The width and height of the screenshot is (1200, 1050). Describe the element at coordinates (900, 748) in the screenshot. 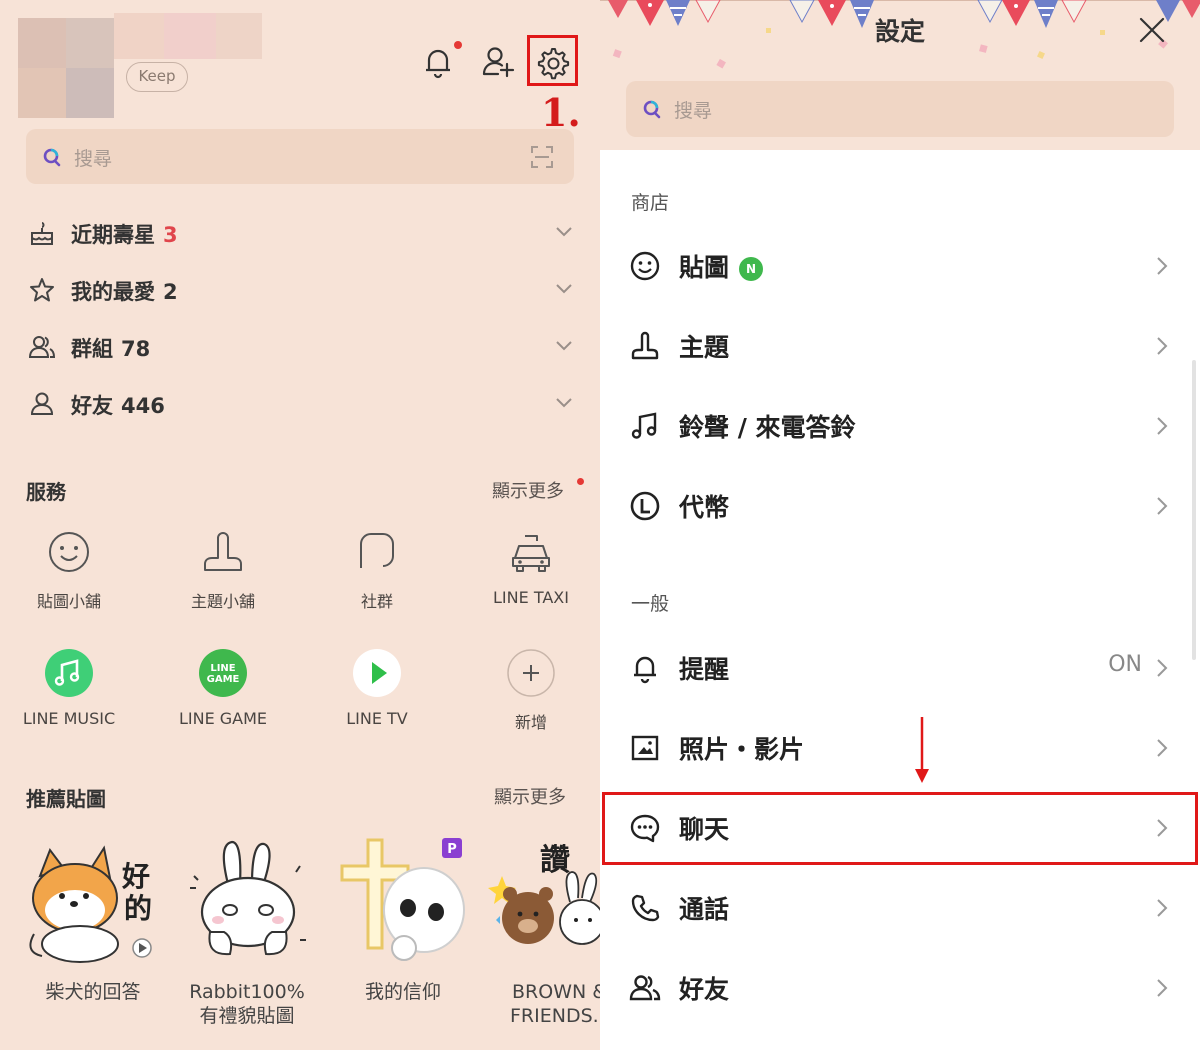

I see `settings-row-photos-videos: 照片・影片` at that location.